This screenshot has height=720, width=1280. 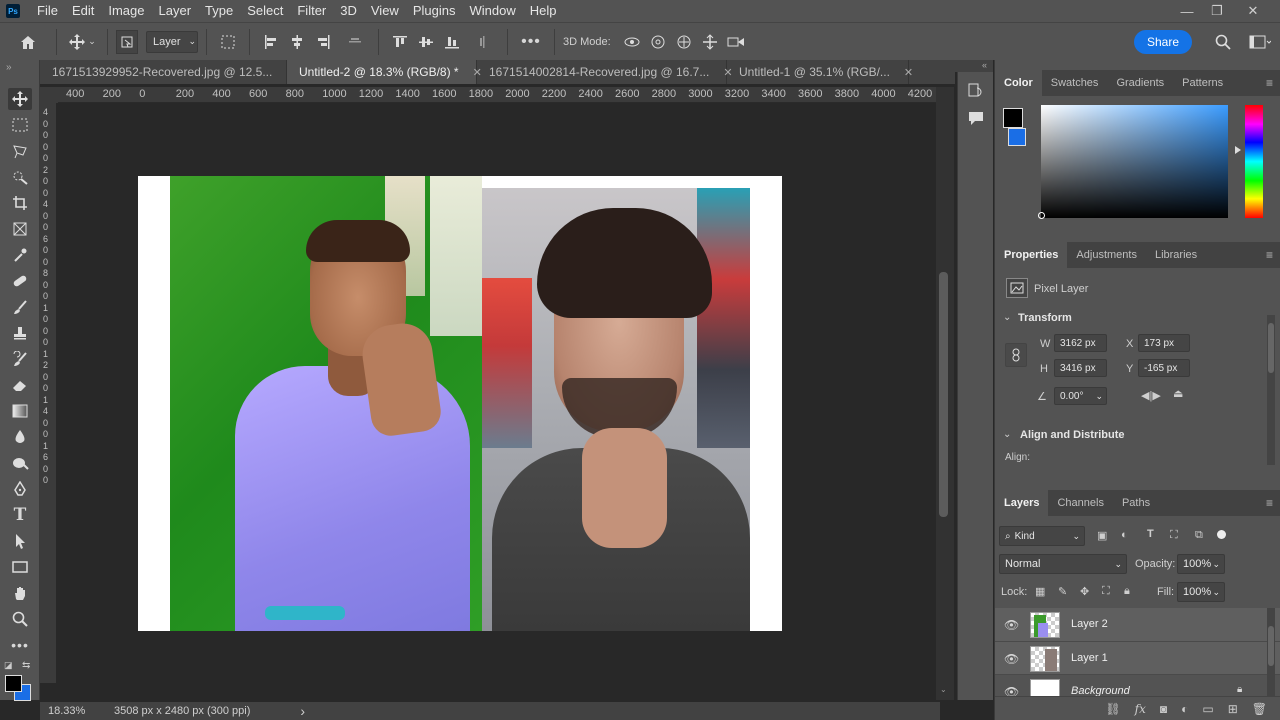 What do you see at coordinates (658, 42) in the screenshot?
I see `3d-roll-icon` at bounding box center [658, 42].